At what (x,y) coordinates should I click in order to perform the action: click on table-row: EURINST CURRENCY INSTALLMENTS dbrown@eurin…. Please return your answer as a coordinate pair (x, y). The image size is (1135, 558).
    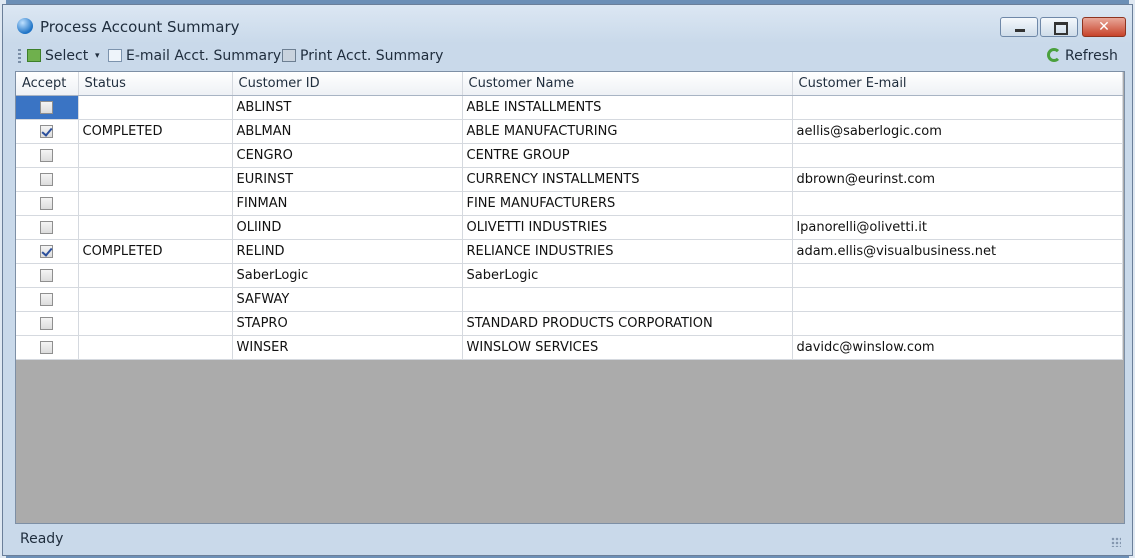
    Looking at the image, I should click on (569, 179).